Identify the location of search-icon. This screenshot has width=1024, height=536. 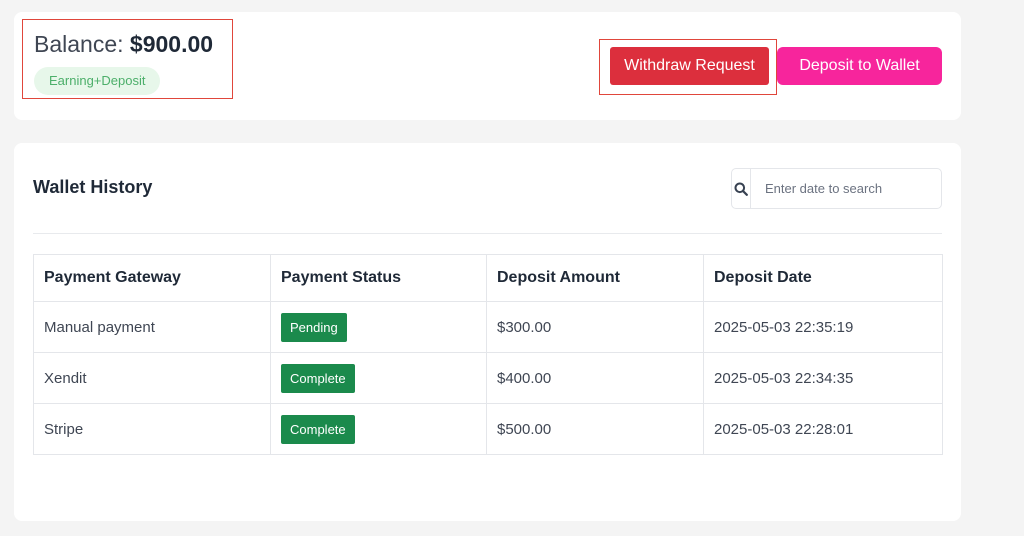
(741, 188).